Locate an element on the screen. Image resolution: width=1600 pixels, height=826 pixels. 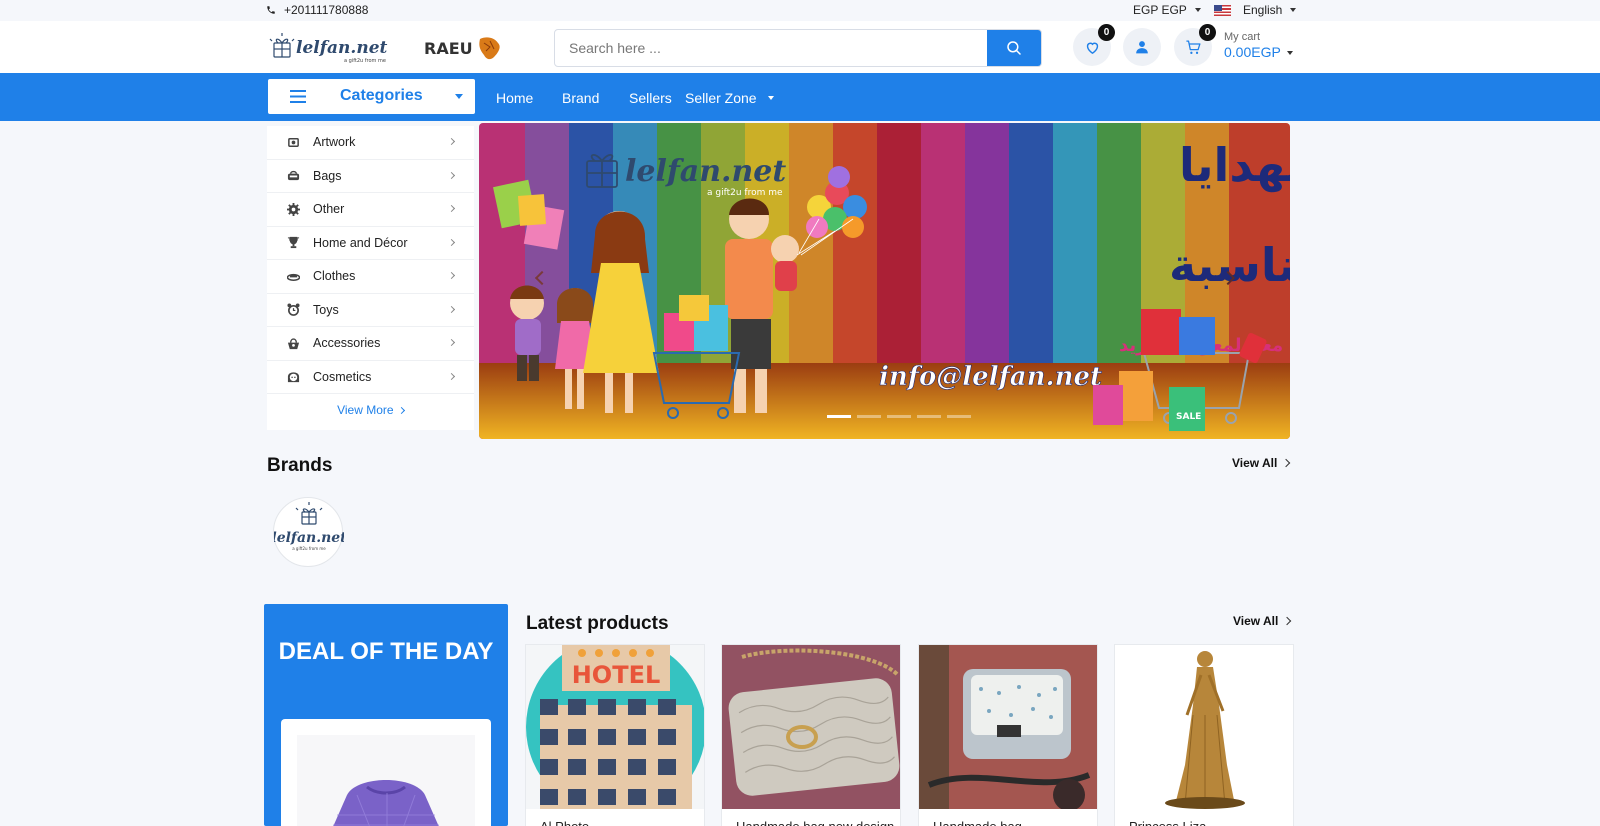
cart-amount: 0.00EGP is located at coordinates (1252, 52).